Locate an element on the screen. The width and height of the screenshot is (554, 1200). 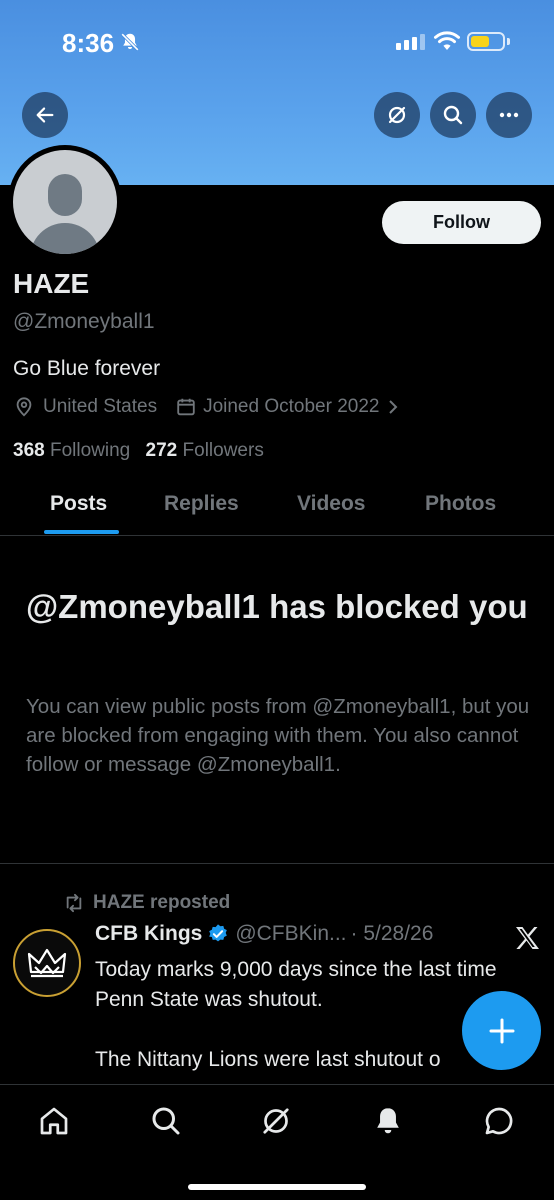
signal-icon is located at coordinates (410, 42).